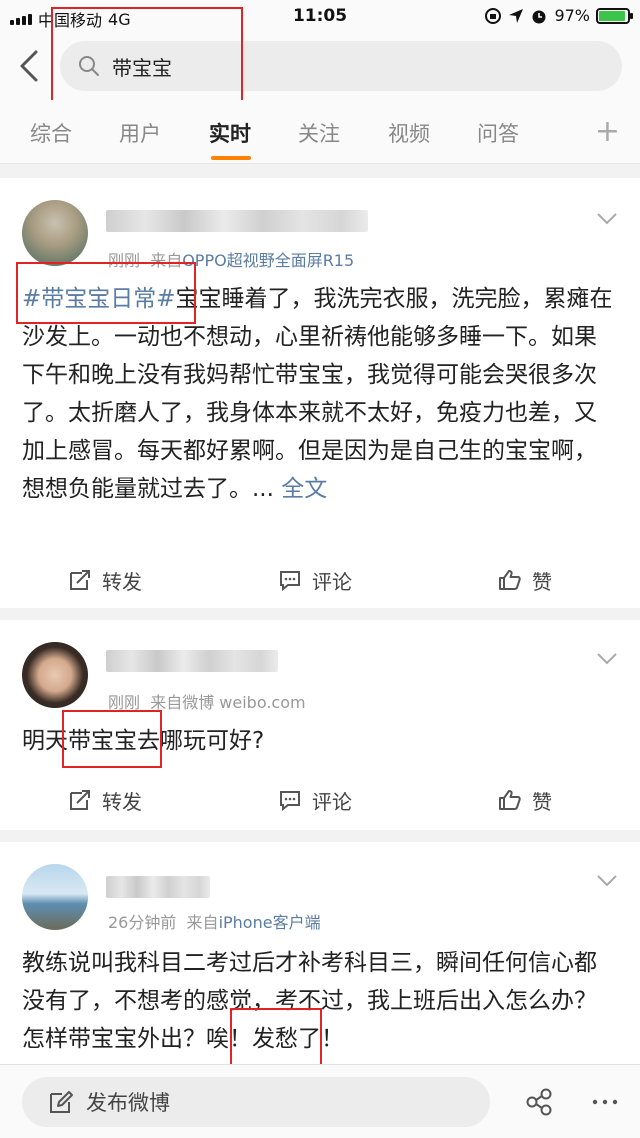 This screenshot has height=1138, width=640. What do you see at coordinates (142, 922) in the screenshot?
I see `post-time: 26分钟前` at bounding box center [142, 922].